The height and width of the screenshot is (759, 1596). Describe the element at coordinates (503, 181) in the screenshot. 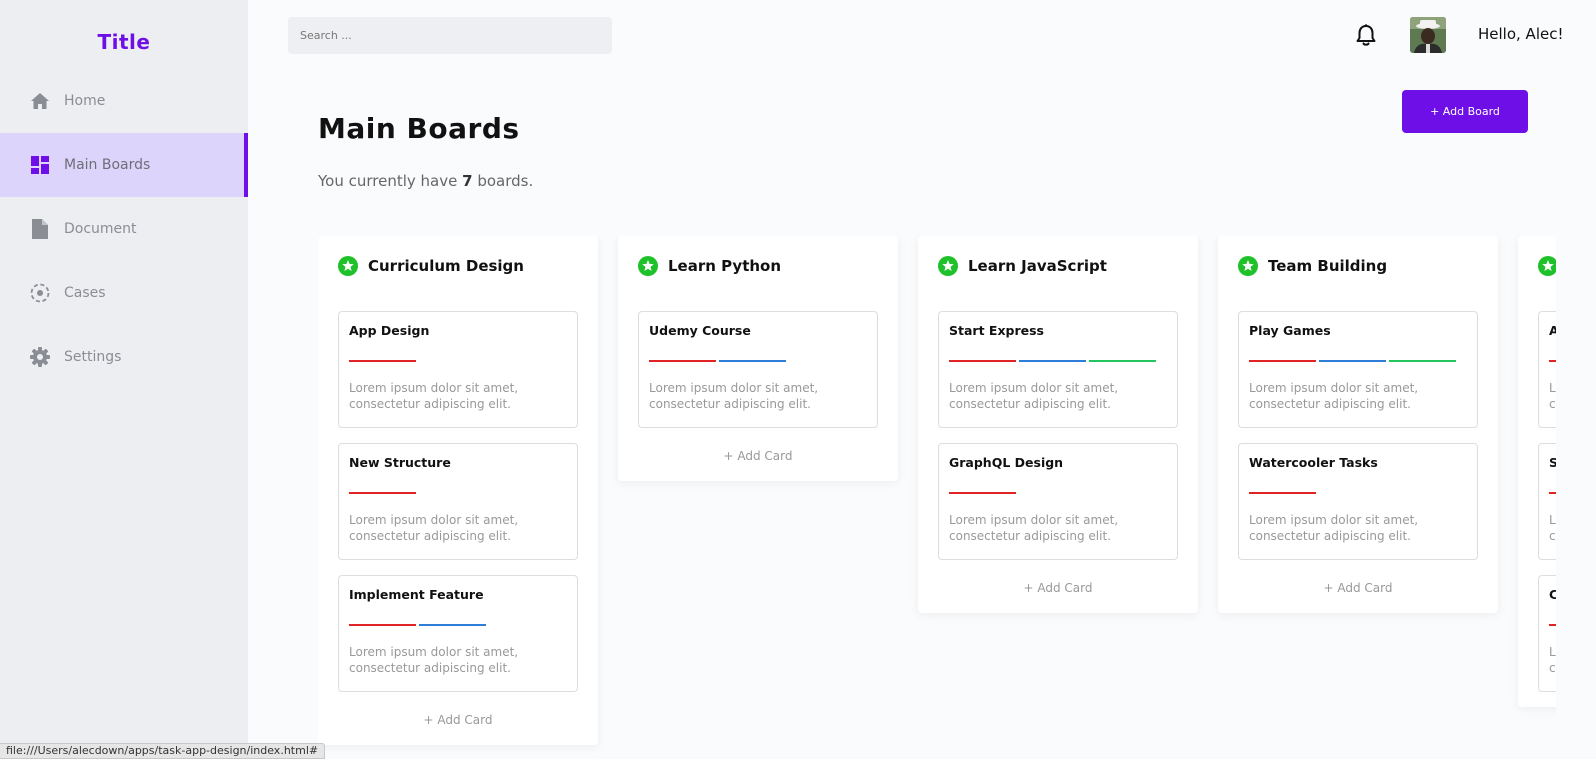

I see `subtitle-suffix: boards.` at that location.